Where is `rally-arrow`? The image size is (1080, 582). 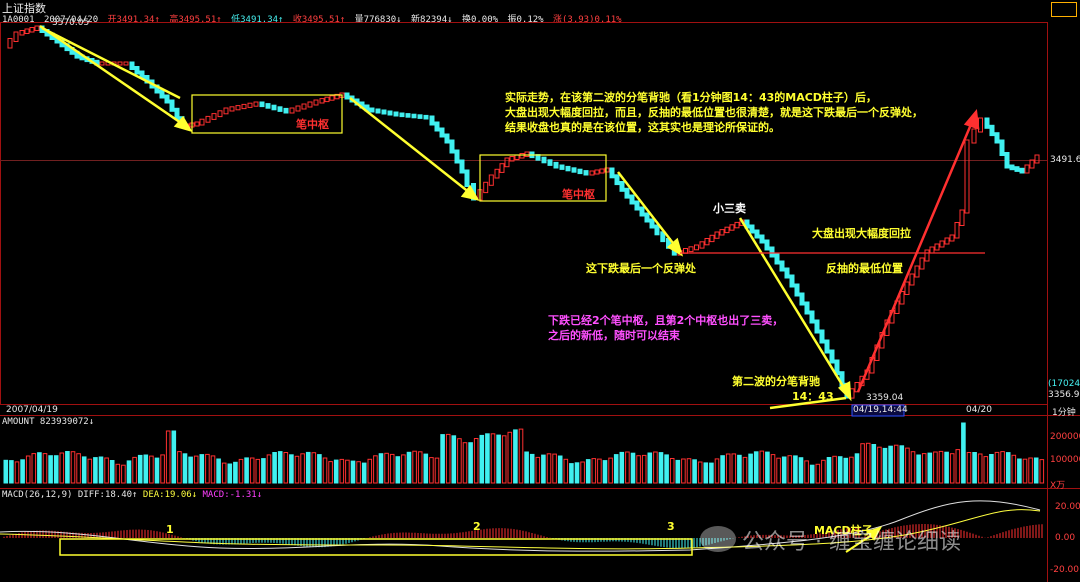
rally-arrow is located at coordinates (918, 250).